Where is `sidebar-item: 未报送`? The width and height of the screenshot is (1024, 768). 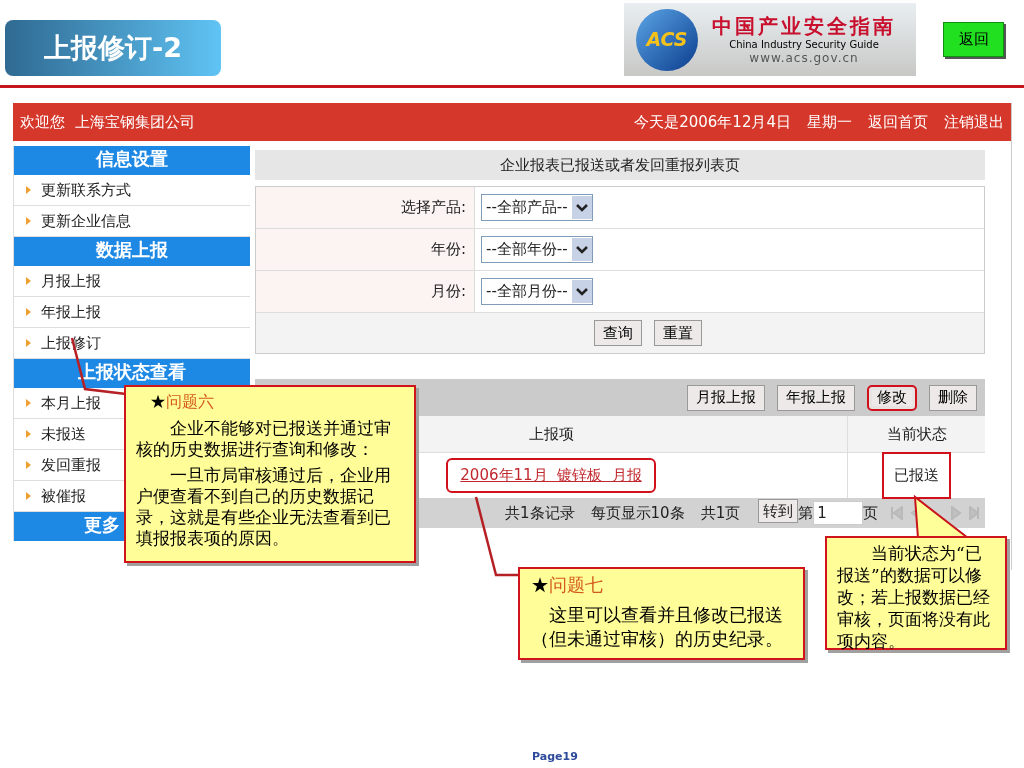 sidebar-item: 未报送 is located at coordinates (56, 434).